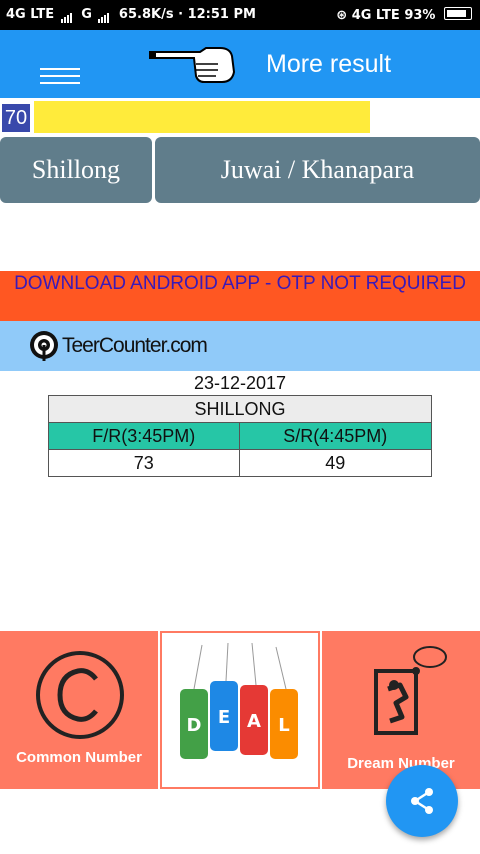 The height and width of the screenshot is (854, 480). What do you see at coordinates (16, 118) in the screenshot?
I see `counter-number: 70` at bounding box center [16, 118].